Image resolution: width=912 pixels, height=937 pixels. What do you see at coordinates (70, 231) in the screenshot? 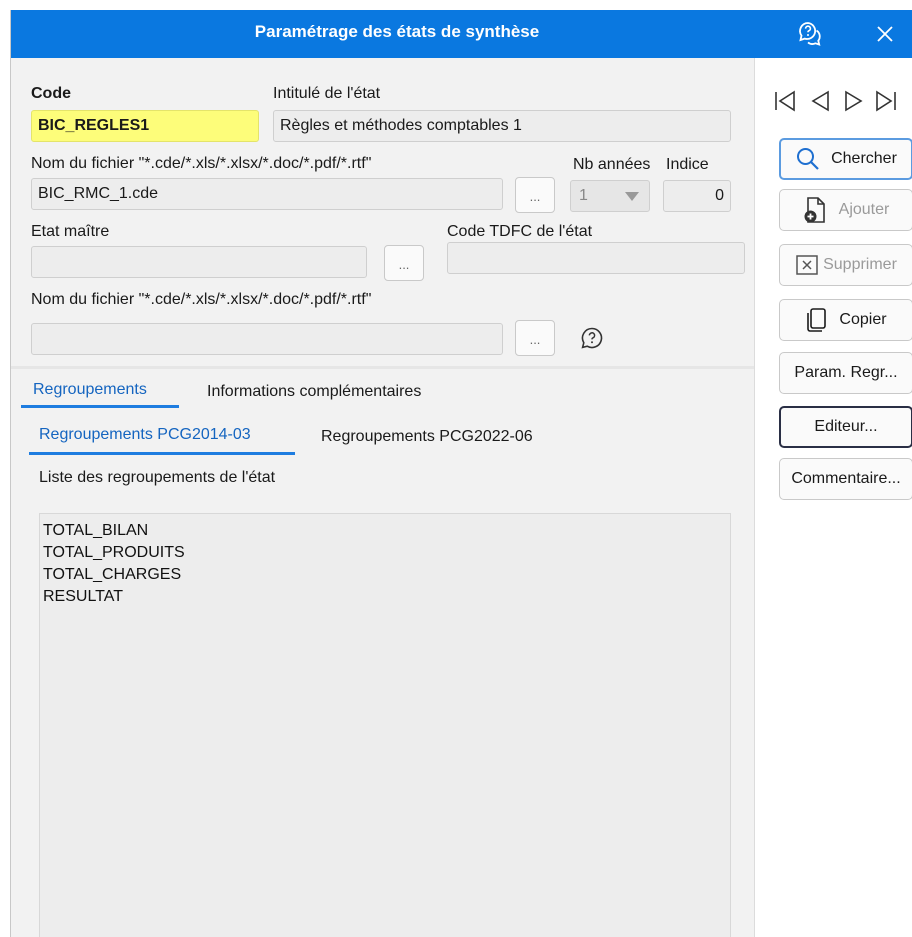
I see `etat-maitre-label: Etat maître` at bounding box center [70, 231].